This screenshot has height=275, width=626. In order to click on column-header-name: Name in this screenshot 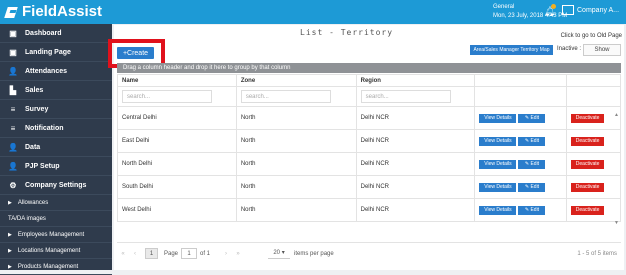, I will do `click(177, 80)`.